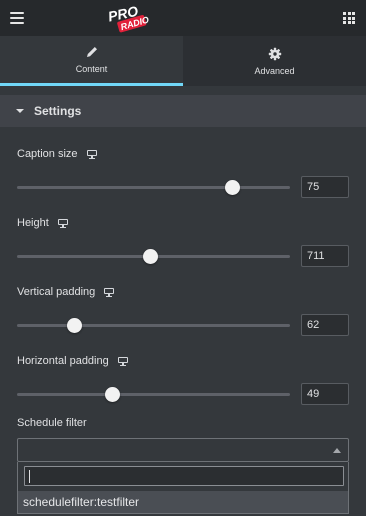 This screenshot has width=366, height=516. I want to click on tab-content-label: Content, so click(91, 69).